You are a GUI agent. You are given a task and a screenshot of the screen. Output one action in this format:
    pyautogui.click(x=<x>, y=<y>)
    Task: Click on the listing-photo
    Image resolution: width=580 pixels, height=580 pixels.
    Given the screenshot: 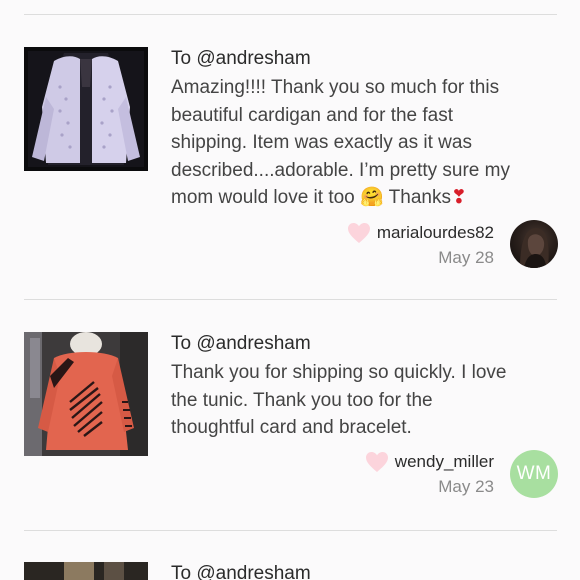 What is the action you would take?
    pyautogui.click(x=86, y=571)
    